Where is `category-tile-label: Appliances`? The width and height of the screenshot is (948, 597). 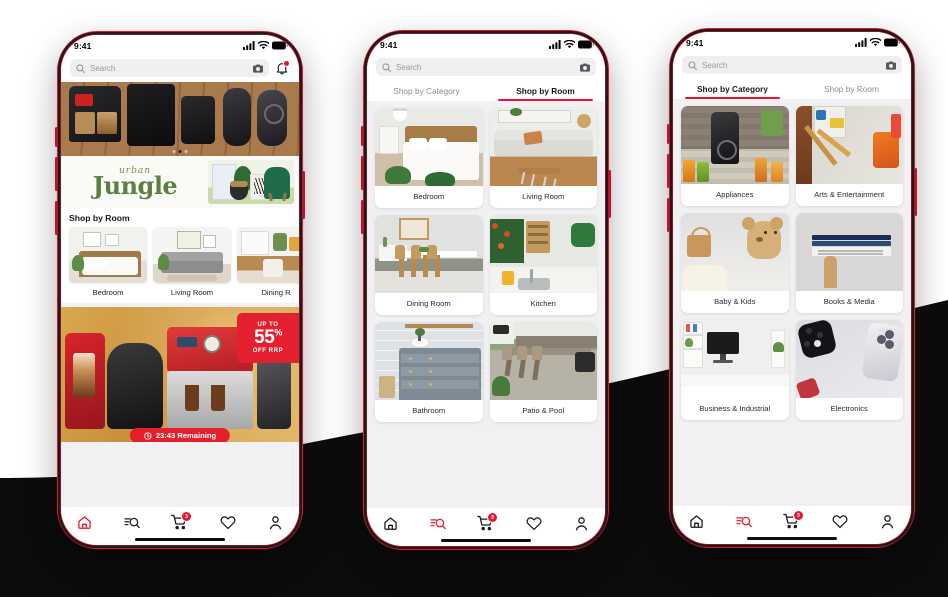
category-tile-label: Appliances is located at coordinates (735, 194).